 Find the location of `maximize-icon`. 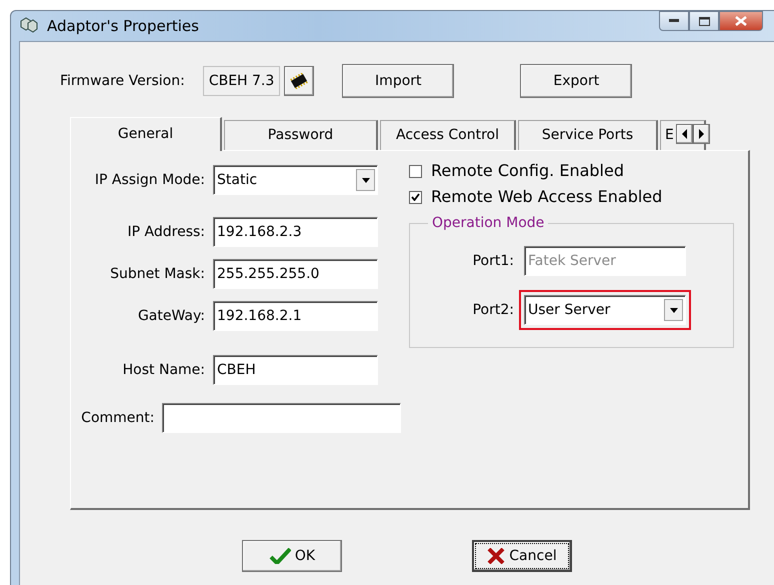

maximize-icon is located at coordinates (704, 21).